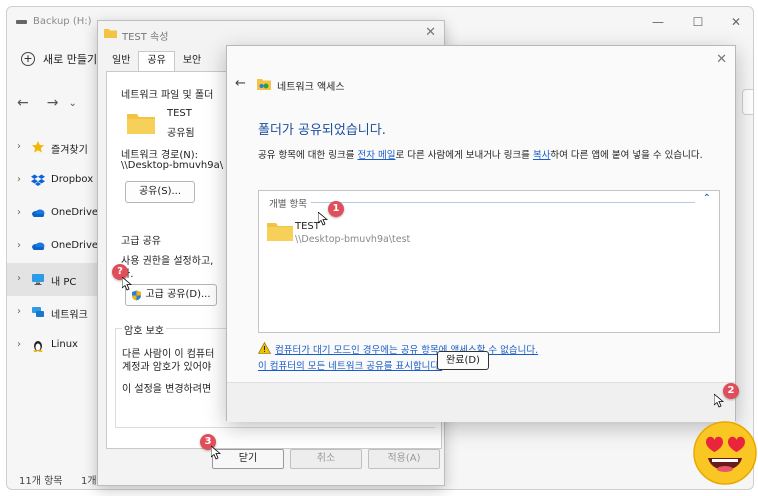 The width and height of the screenshot is (758, 496). What do you see at coordinates (121, 62) in the screenshot?
I see `tab-general: 일반` at bounding box center [121, 62].